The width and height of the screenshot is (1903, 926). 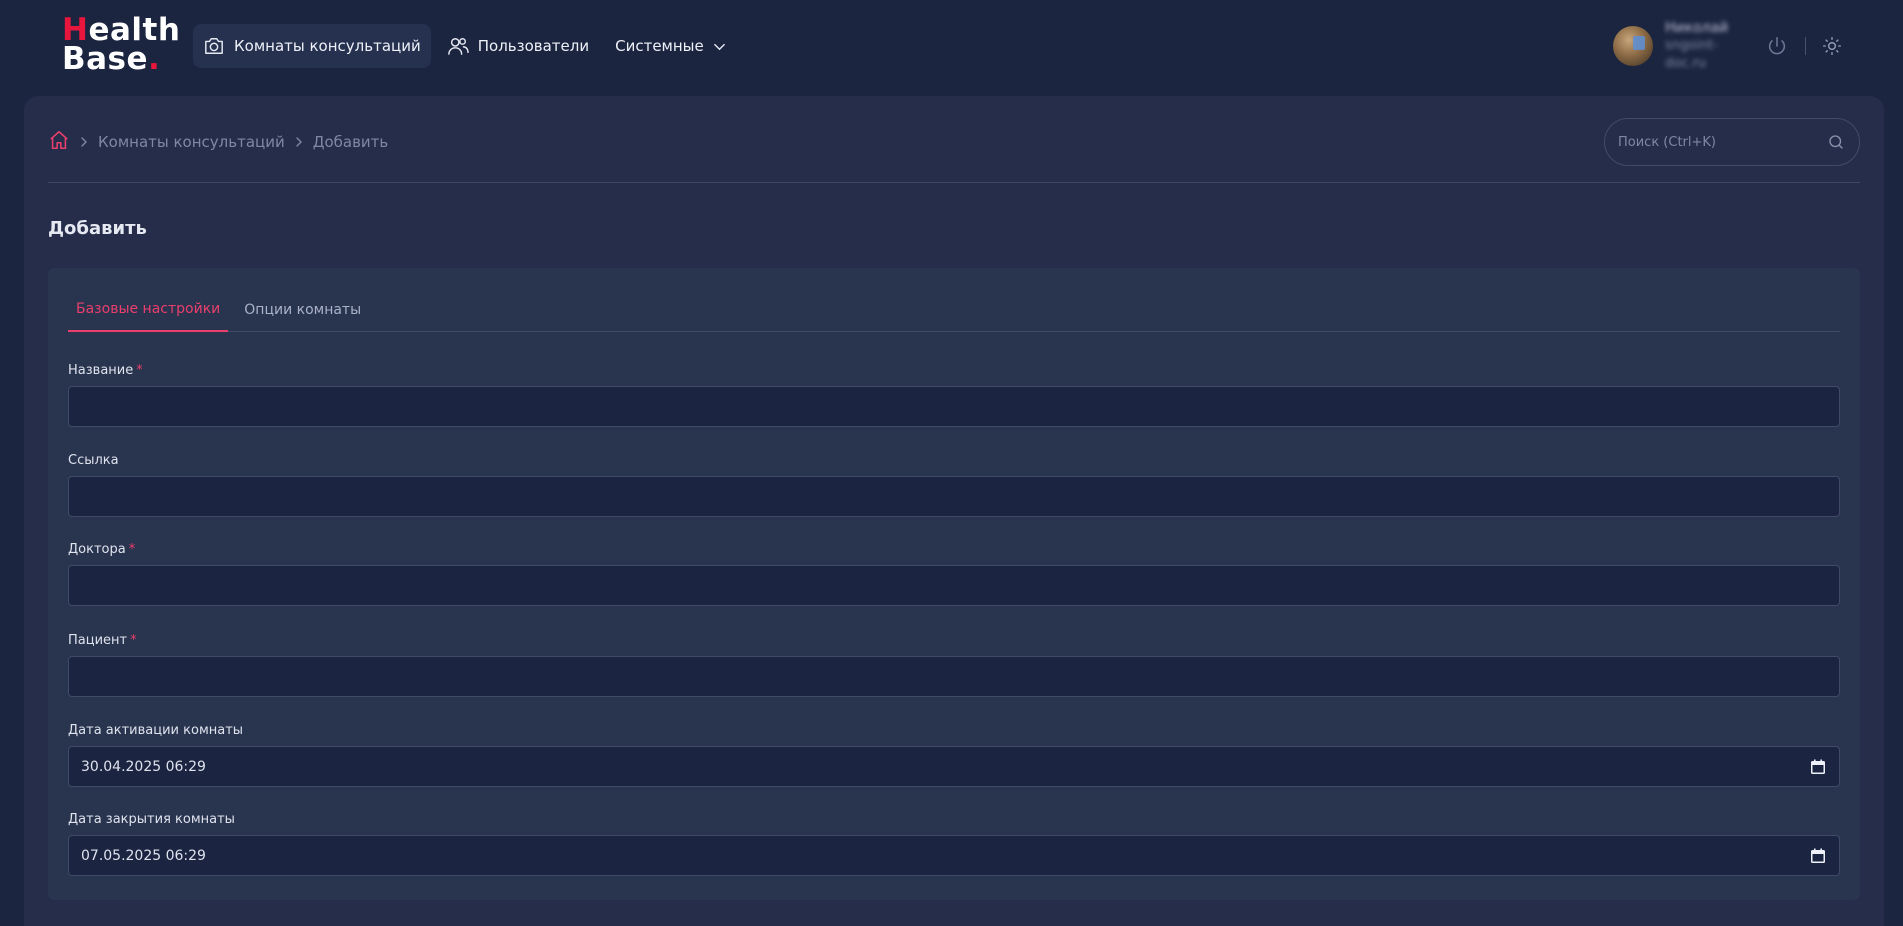 What do you see at coordinates (954, 664) in the screenshot?
I see `field-patient: Пациент *` at bounding box center [954, 664].